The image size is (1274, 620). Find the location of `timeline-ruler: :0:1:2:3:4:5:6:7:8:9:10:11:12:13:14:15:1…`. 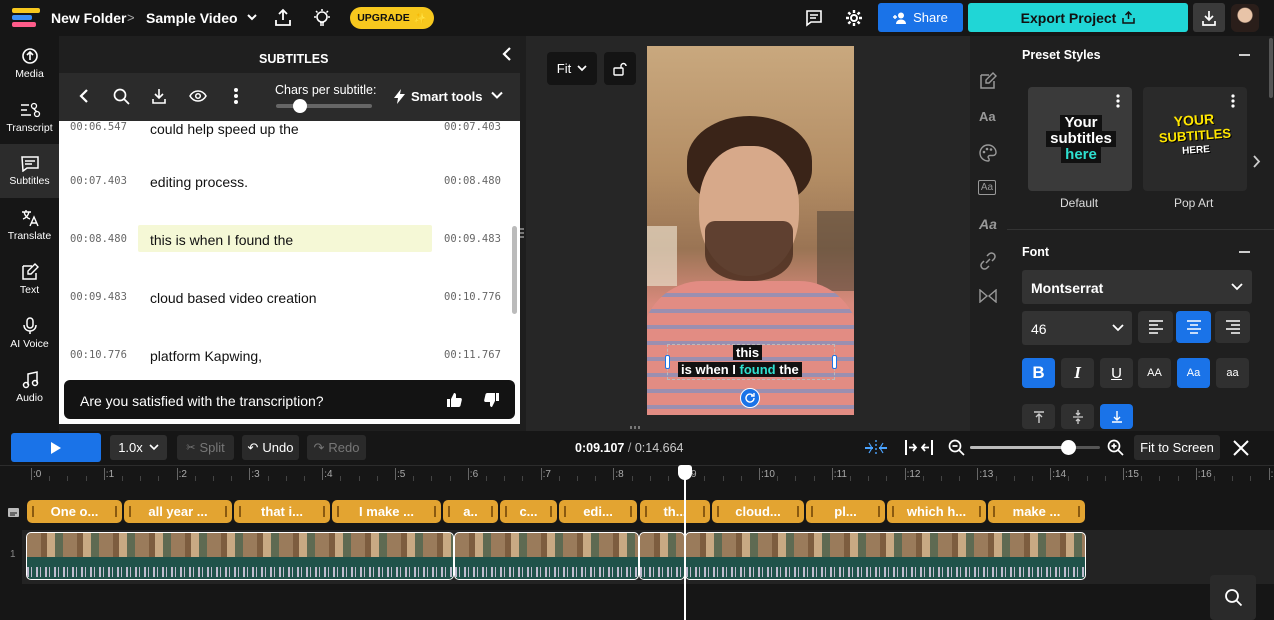

timeline-ruler: :0:1:2:3:4:5:6:7:8:9:10:11:12:13:14:15:1… is located at coordinates (637, 476).